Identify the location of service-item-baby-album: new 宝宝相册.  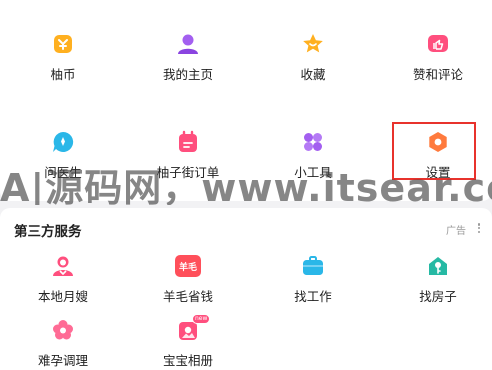
(188, 342).